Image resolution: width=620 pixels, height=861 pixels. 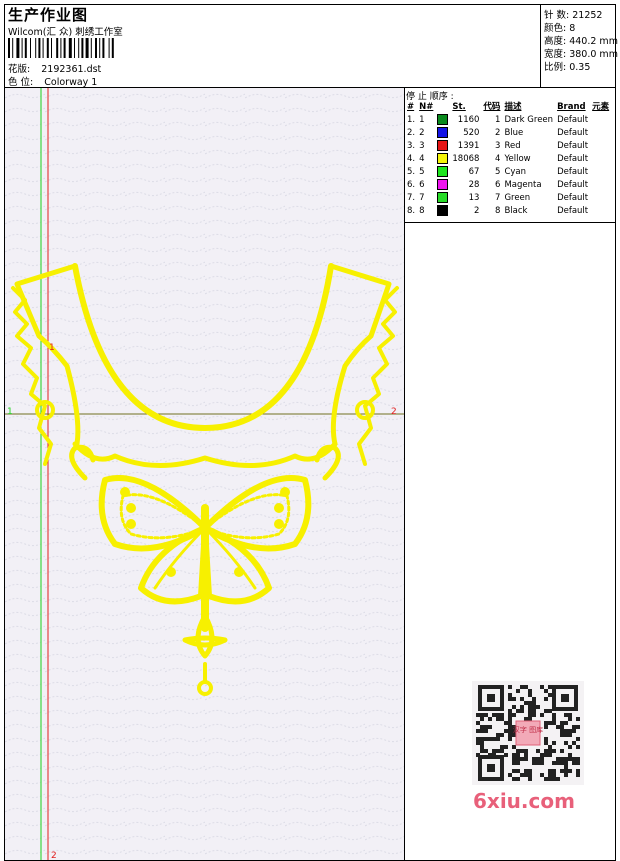 What do you see at coordinates (459, 107) in the screenshot?
I see `col-stitches: St.` at bounding box center [459, 107].